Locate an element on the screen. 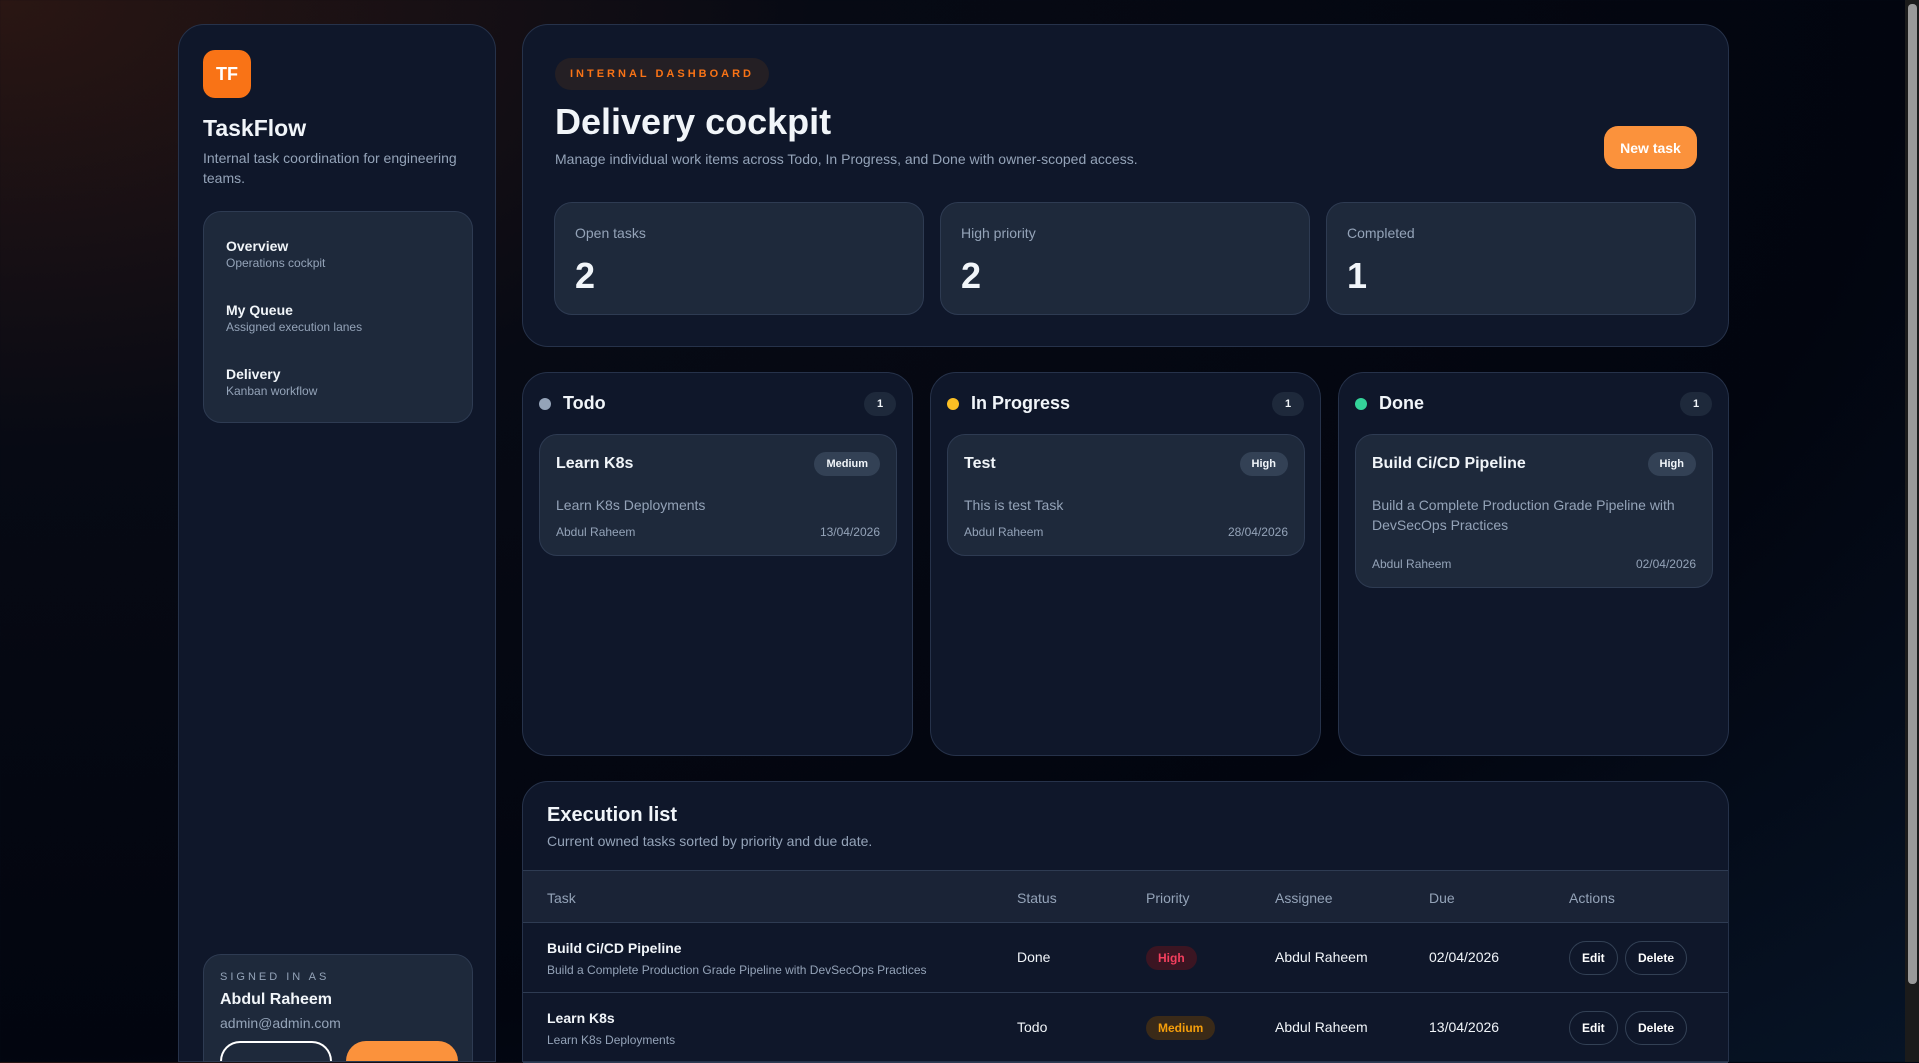  stat-label: Completed is located at coordinates (1381, 233).